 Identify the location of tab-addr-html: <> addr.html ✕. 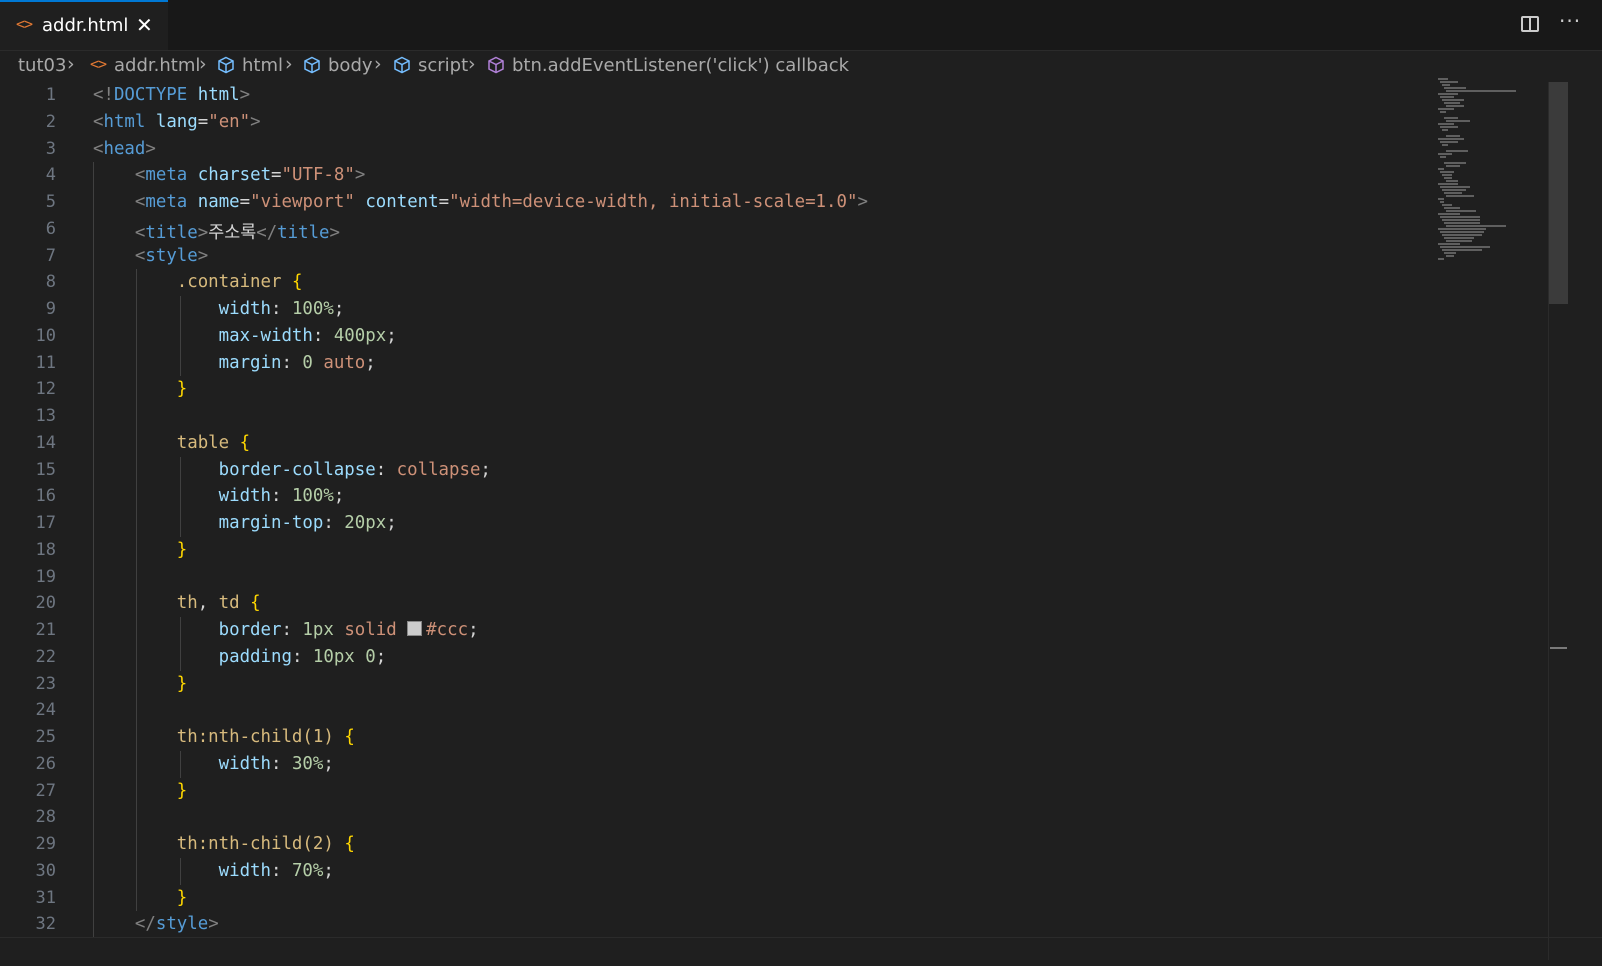
(84, 25).